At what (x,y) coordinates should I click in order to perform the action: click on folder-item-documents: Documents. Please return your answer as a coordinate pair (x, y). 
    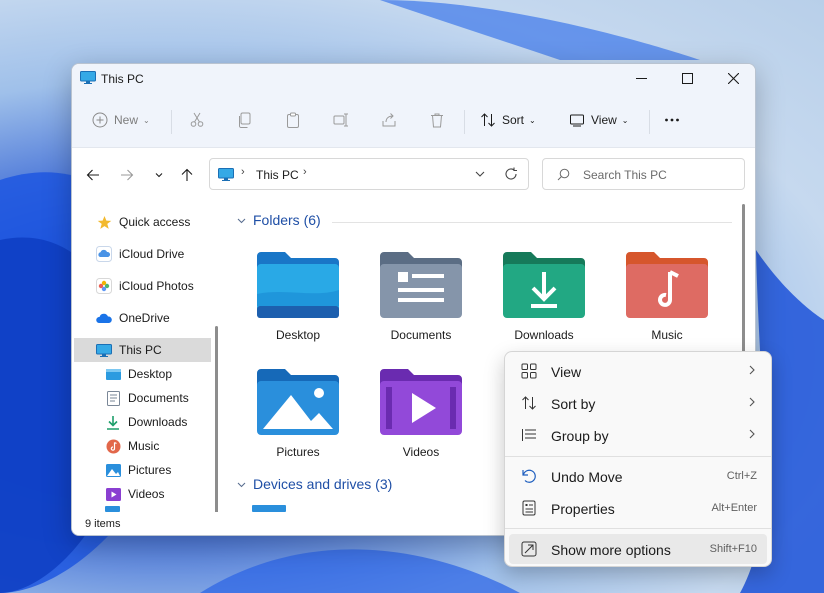
    Looking at the image, I should click on (421, 296).